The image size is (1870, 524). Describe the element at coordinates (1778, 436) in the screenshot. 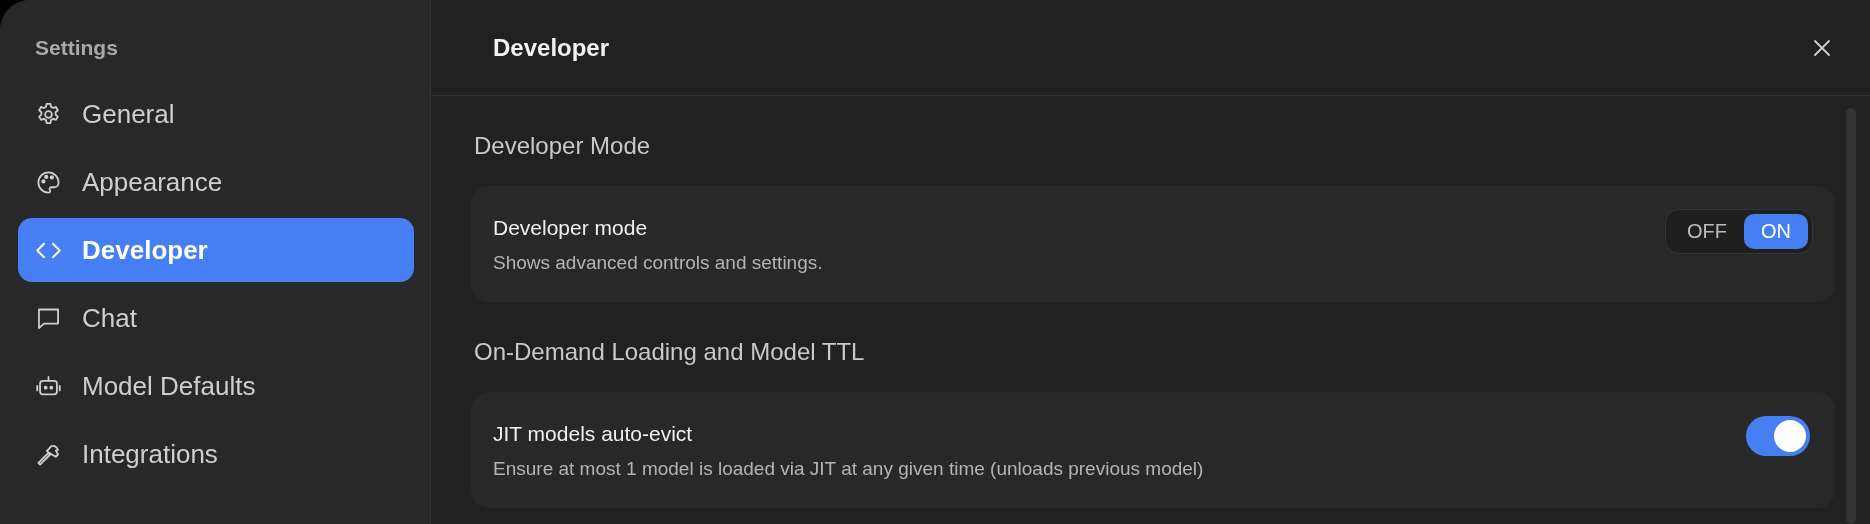

I see `toggle-switch` at that location.